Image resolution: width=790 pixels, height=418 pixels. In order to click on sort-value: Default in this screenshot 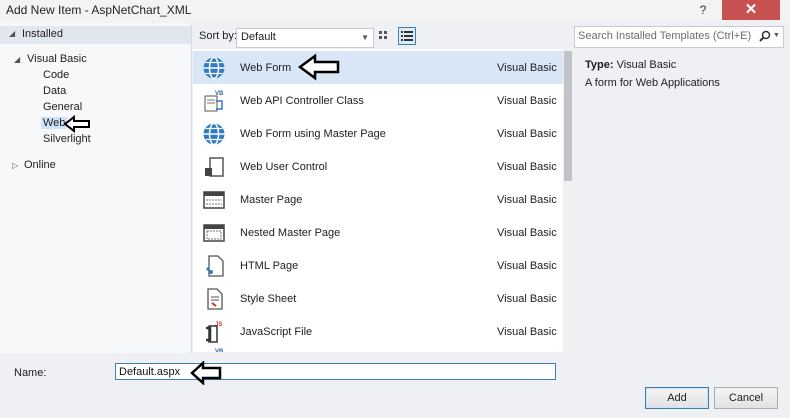, I will do `click(258, 37)`.